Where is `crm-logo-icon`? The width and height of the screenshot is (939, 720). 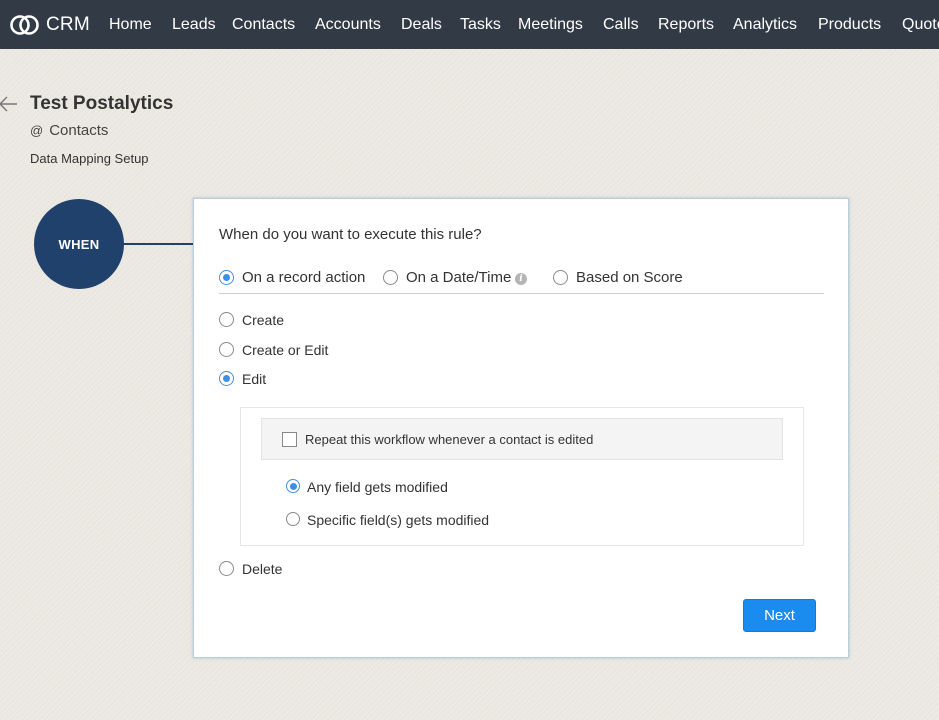 crm-logo-icon is located at coordinates (24, 24).